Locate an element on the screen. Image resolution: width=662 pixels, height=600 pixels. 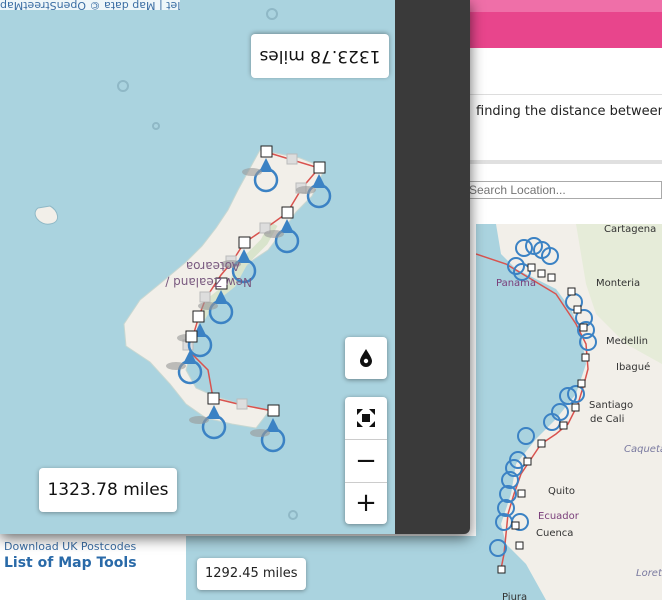
background-distance-label: 1292.45 miles is located at coordinates (251, 574).